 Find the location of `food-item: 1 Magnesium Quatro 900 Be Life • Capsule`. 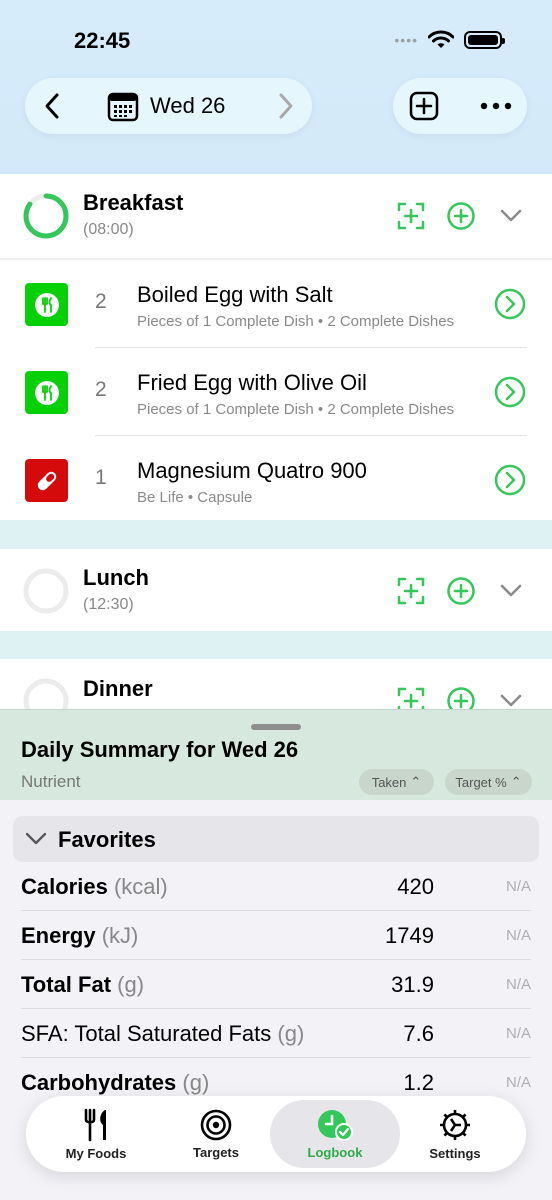

food-item: 1 Magnesium Quatro 900 Be Life • Capsule is located at coordinates (276, 480).